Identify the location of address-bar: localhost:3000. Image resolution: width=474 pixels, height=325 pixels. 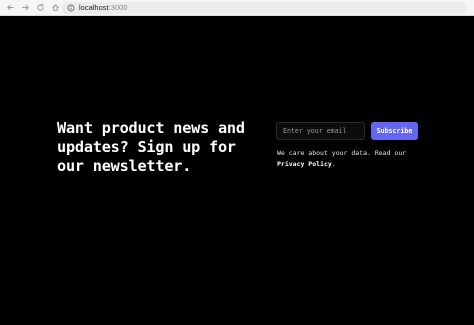
(264, 8).